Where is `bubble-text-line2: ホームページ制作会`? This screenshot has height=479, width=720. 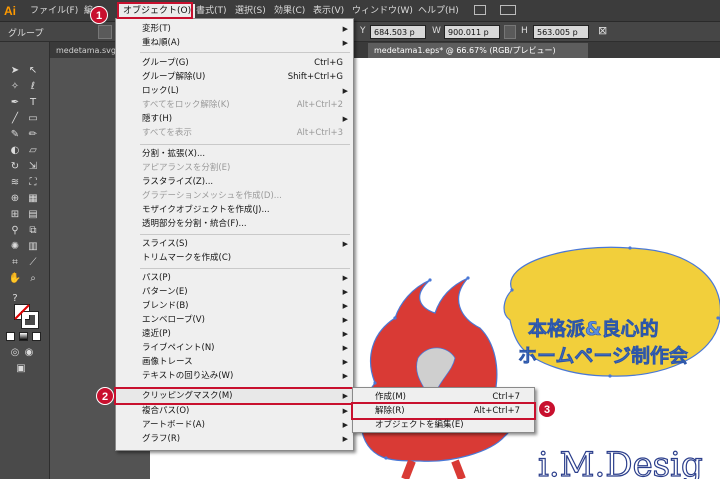
bubble-text-line2: ホームページ制作会 is located at coordinates (603, 355).